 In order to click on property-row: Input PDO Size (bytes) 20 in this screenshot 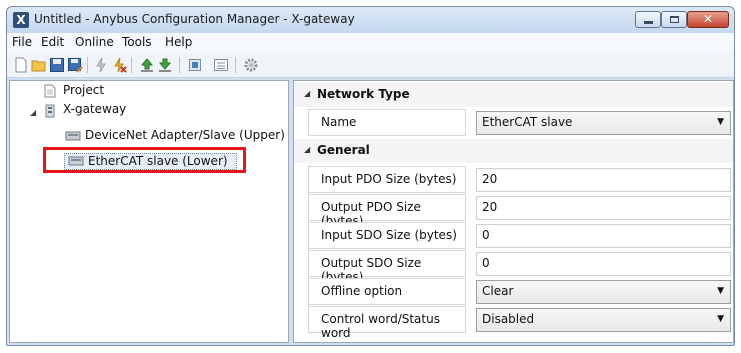, I will do `click(513, 180)`.